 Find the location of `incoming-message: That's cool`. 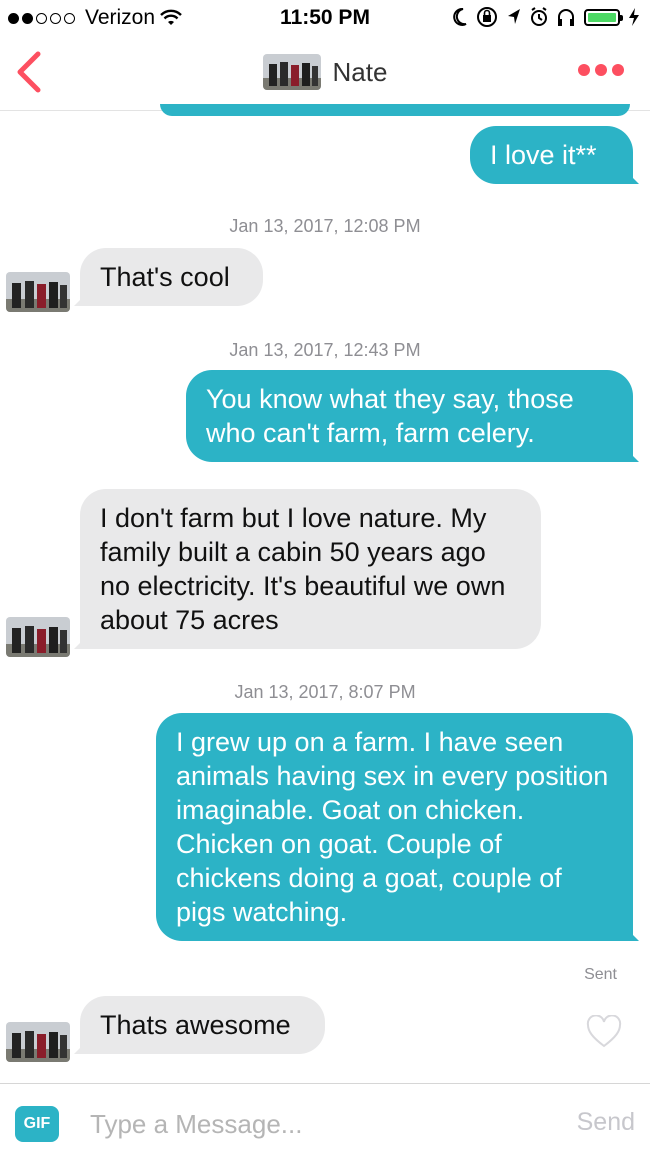

incoming-message: That's cool is located at coordinates (168, 277).